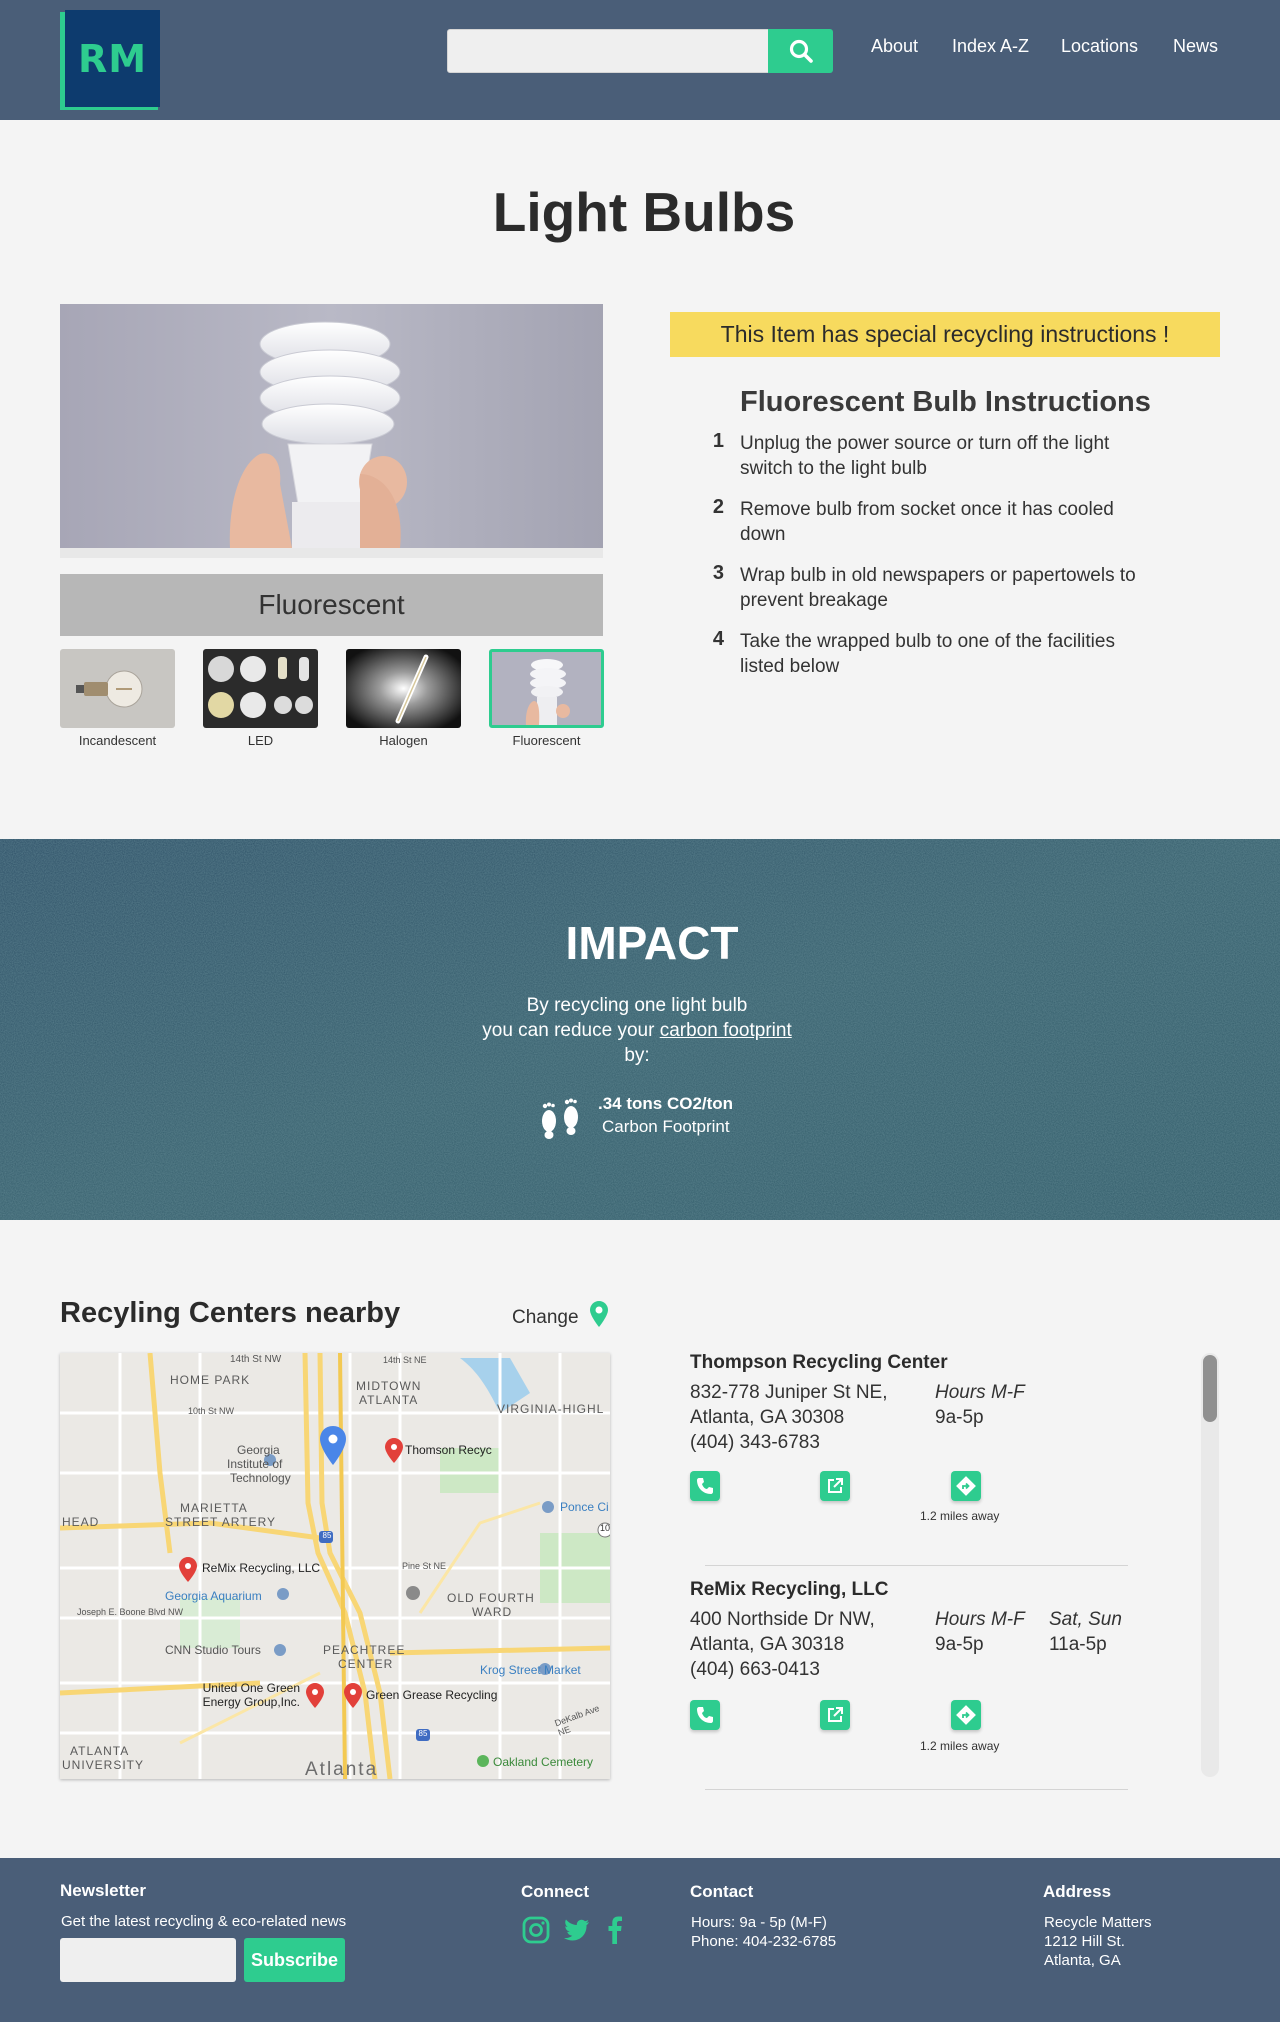  What do you see at coordinates (555, 1891) in the screenshot?
I see `connect-title: Connect` at bounding box center [555, 1891].